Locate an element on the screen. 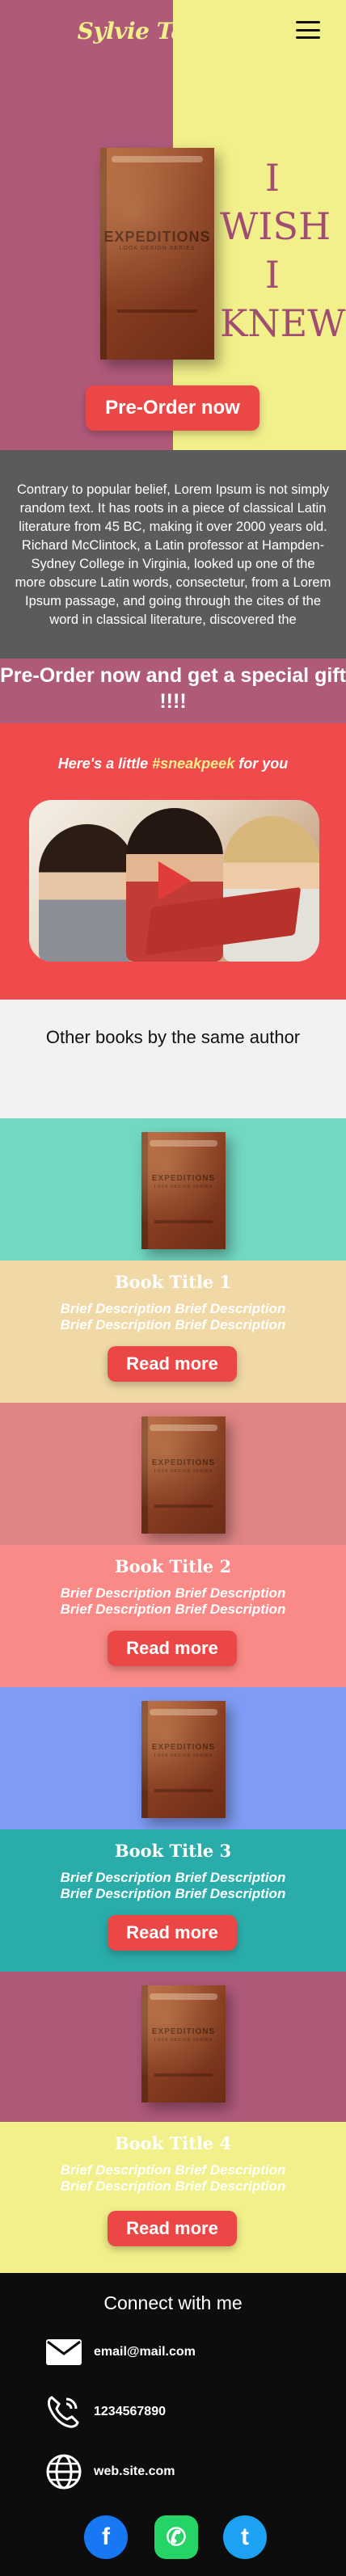 The height and width of the screenshot is (2576, 346). brand-logo: Sylvie Tamanda is located at coordinates (173, 31).